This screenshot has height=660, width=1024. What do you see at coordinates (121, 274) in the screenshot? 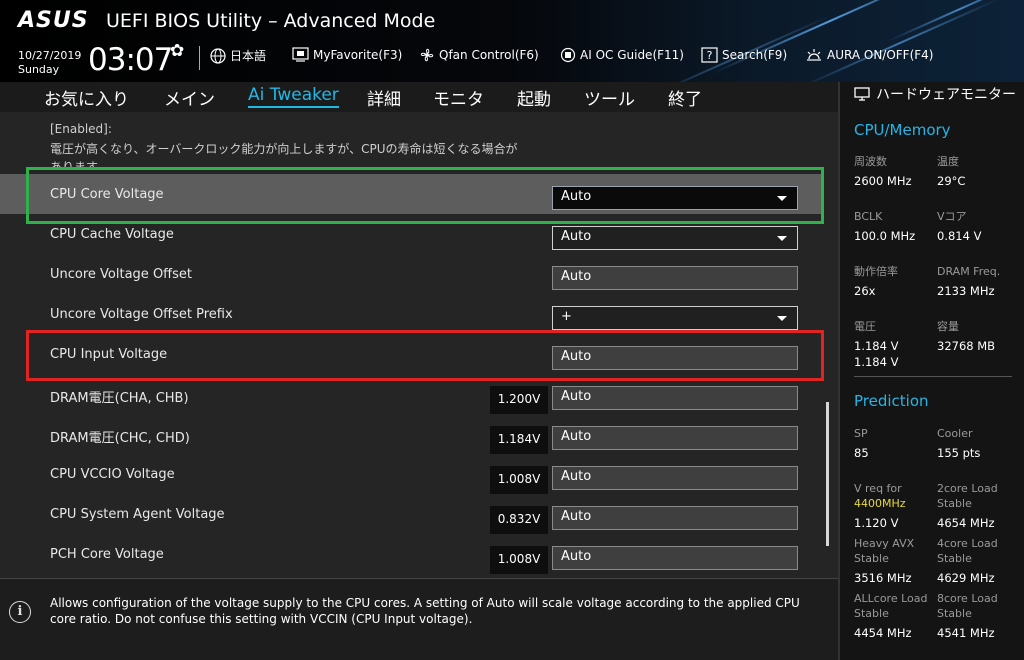
I see `setting-label: Uncore Voltage Offset` at bounding box center [121, 274].